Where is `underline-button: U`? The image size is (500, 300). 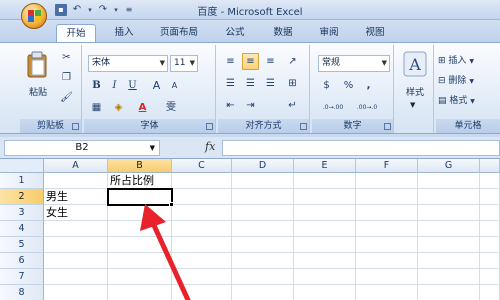 underline-button: U is located at coordinates (132, 85).